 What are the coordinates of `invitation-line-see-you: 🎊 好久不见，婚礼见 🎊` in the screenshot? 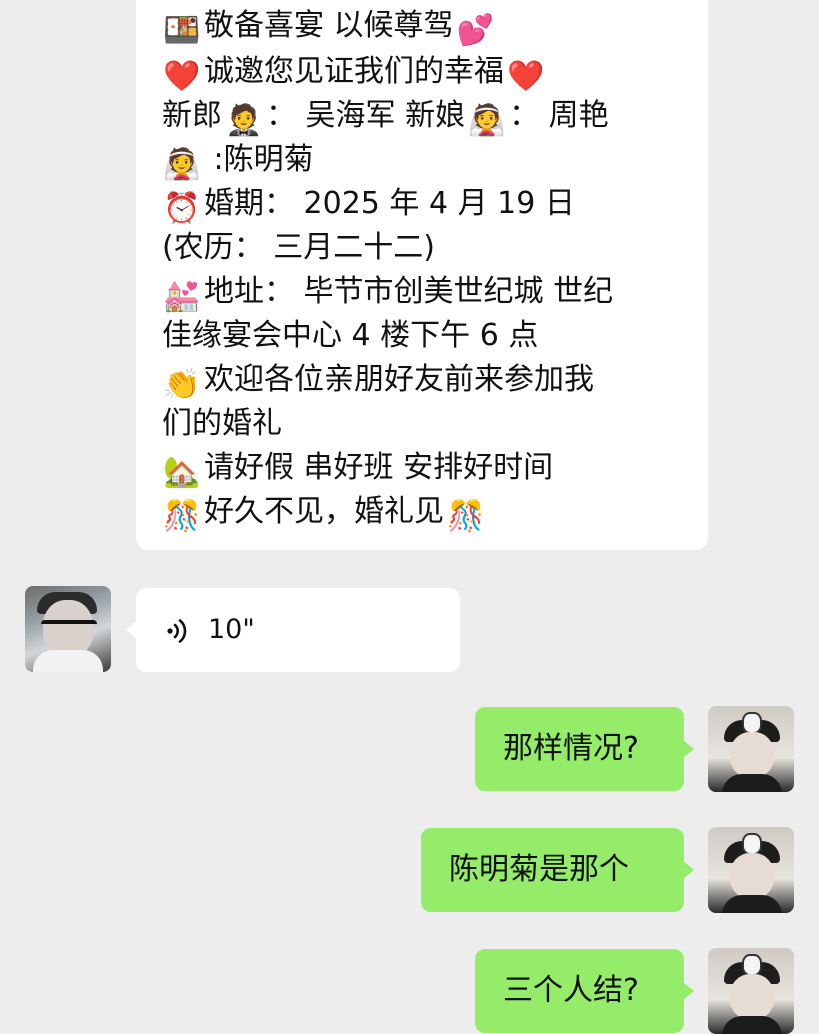 It's located at (324, 514).